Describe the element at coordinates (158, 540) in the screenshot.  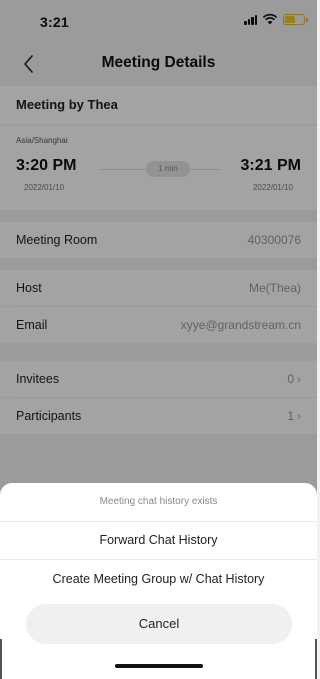
I see `forward-chat-history-button: Forward Chat History` at that location.